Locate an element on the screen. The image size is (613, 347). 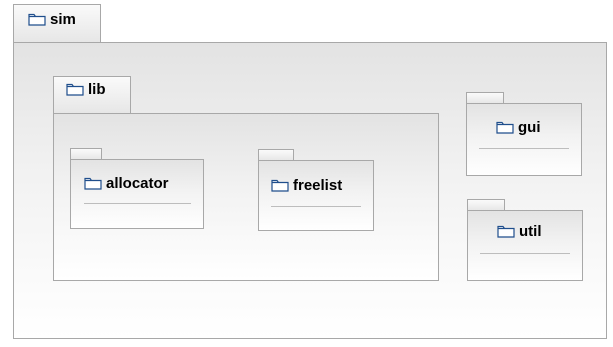
package-lib-name: lib is located at coordinates (97, 89).